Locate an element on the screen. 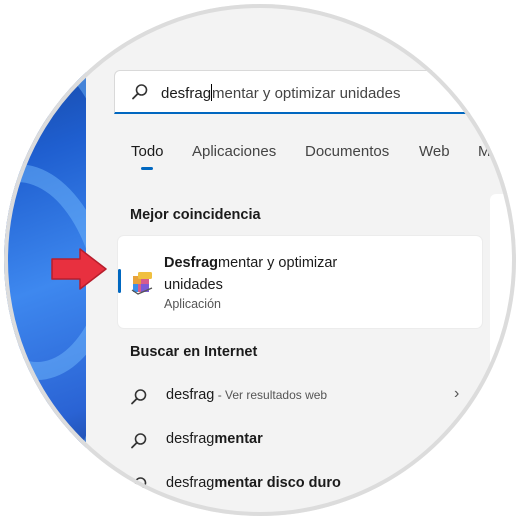  defrag-app-icon is located at coordinates (142, 283).